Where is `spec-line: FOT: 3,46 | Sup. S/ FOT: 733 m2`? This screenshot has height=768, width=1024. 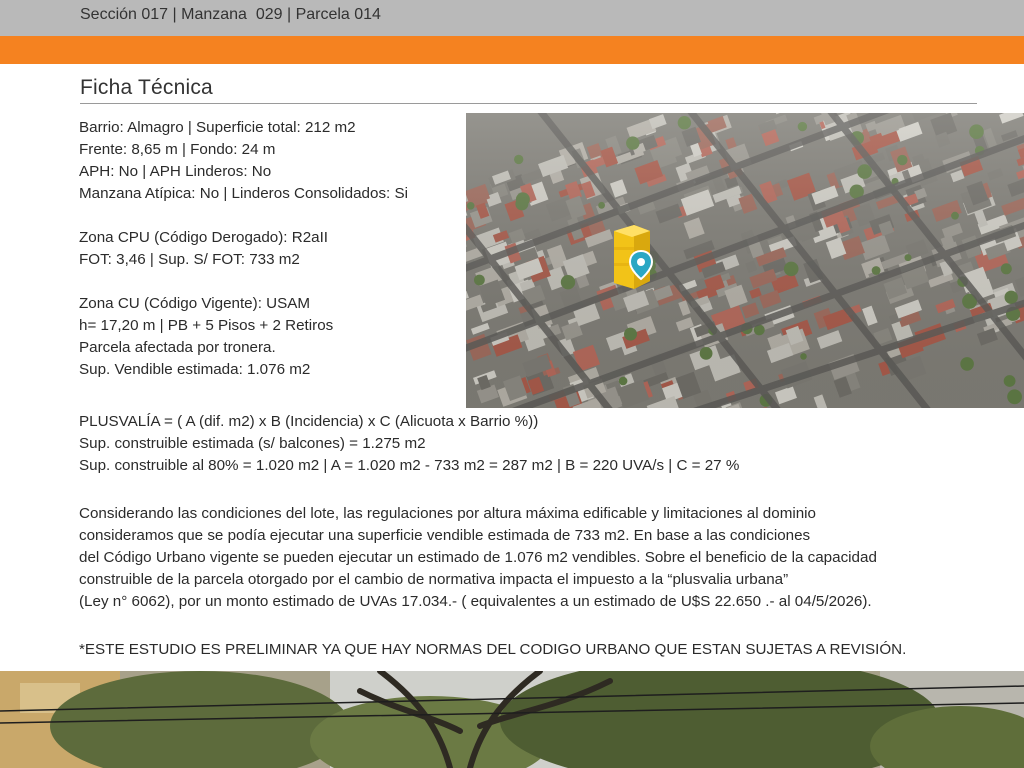
spec-line: FOT: 3,46 | Sup. S/ FOT: 733 m2 is located at coordinates (189, 259).